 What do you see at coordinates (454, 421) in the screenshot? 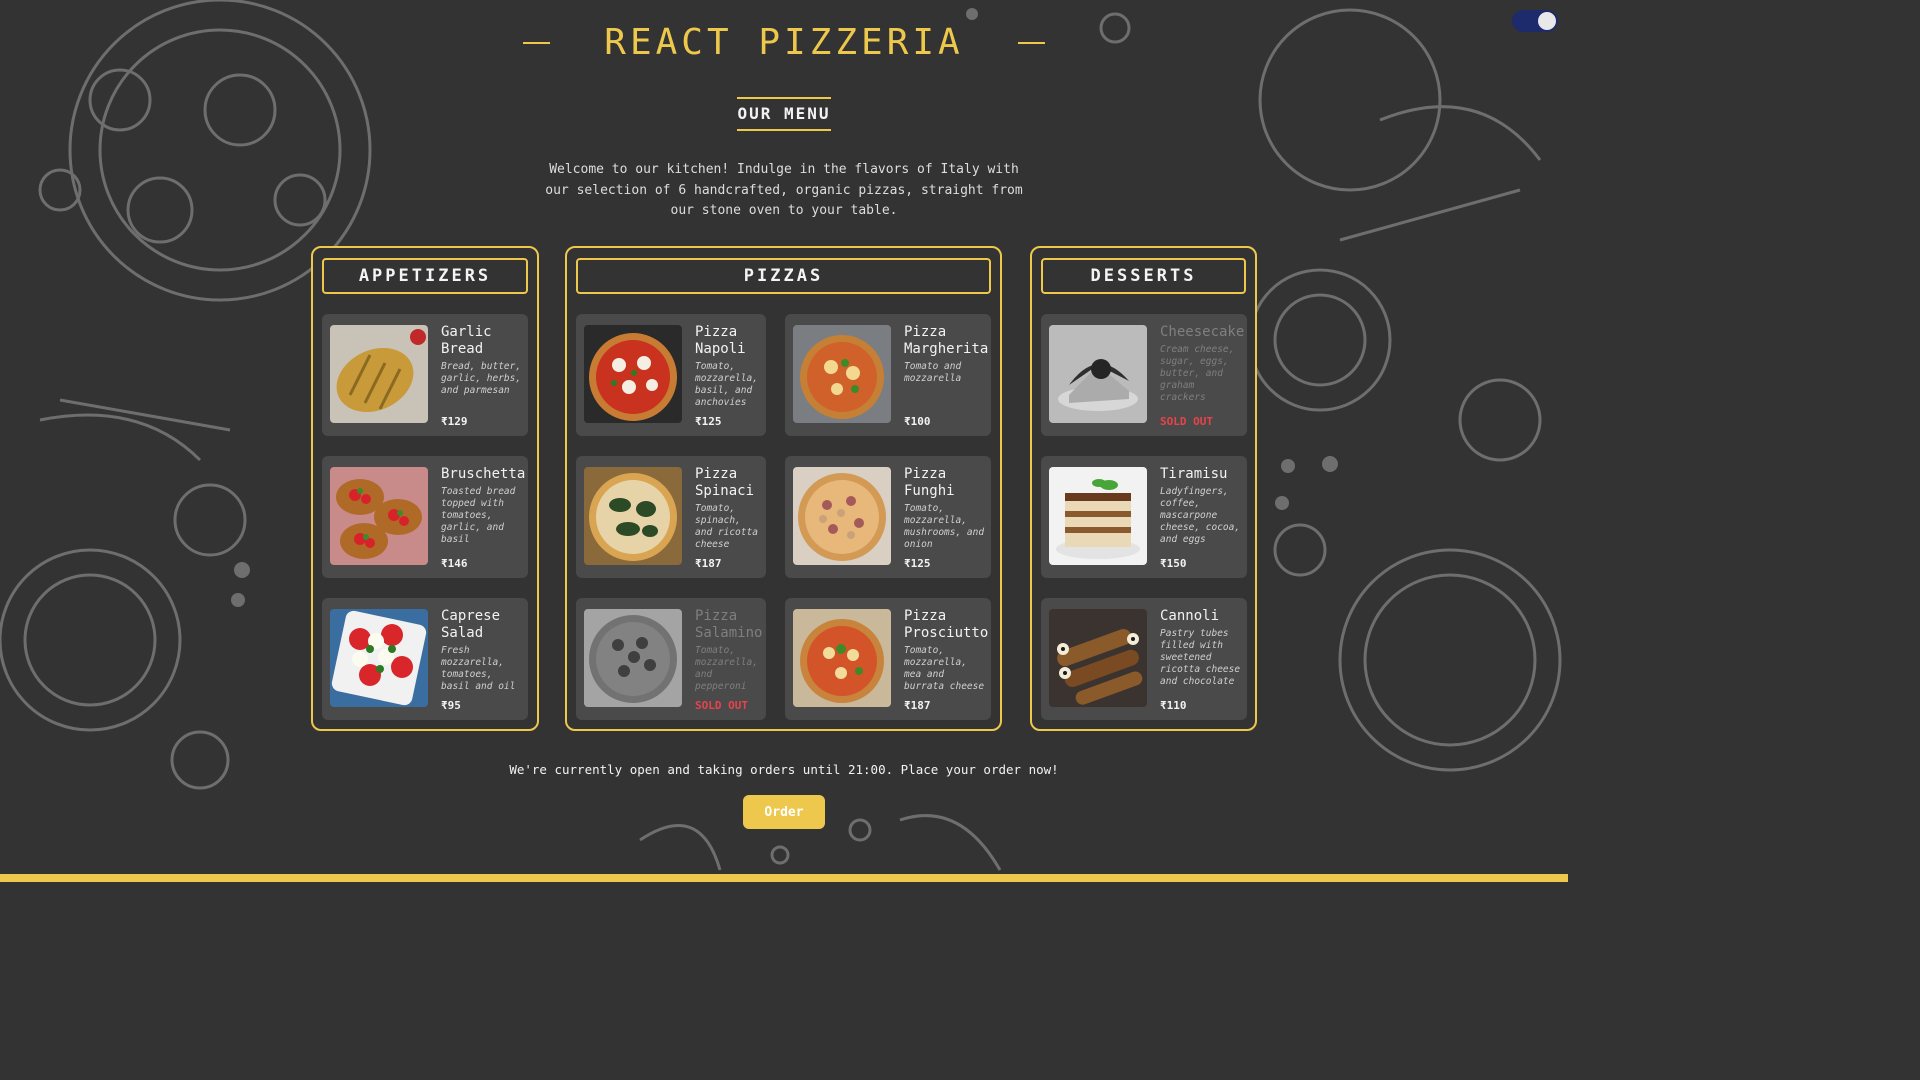
I see `item-price: ₹129` at bounding box center [454, 421].